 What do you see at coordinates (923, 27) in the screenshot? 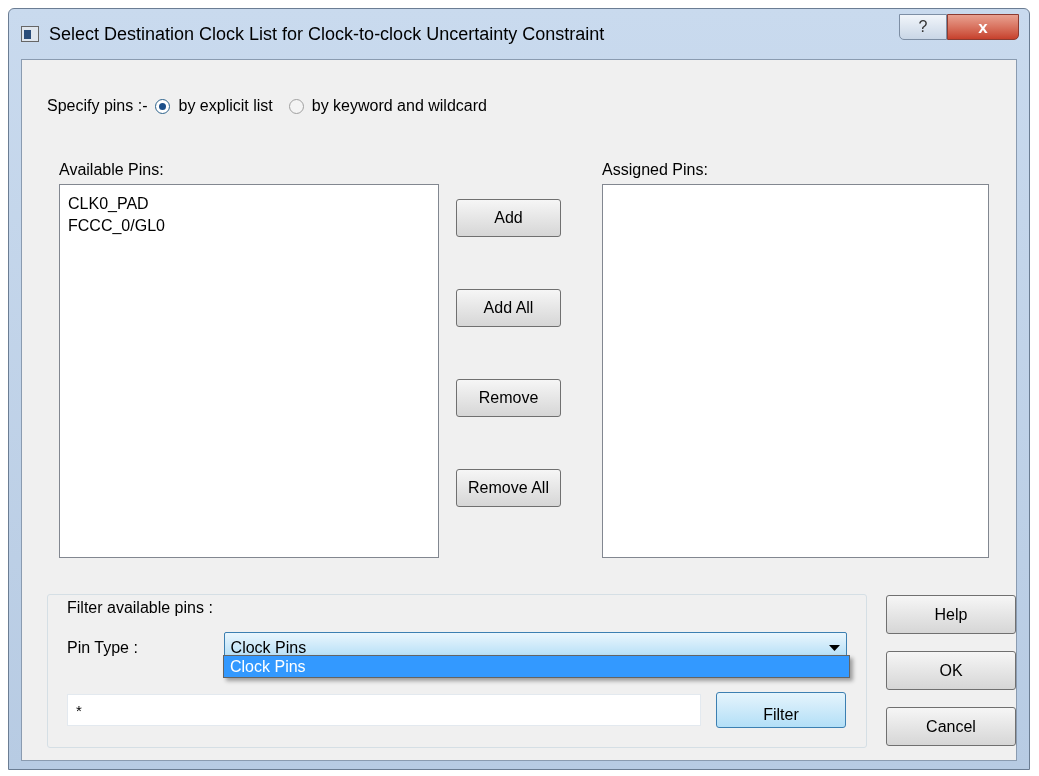
I see `help-button: ?` at bounding box center [923, 27].